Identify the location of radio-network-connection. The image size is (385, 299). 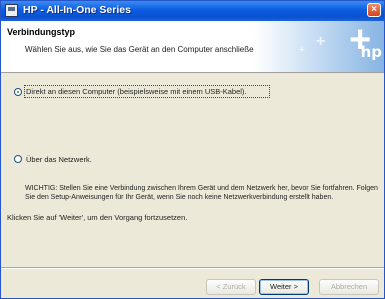
(18, 159).